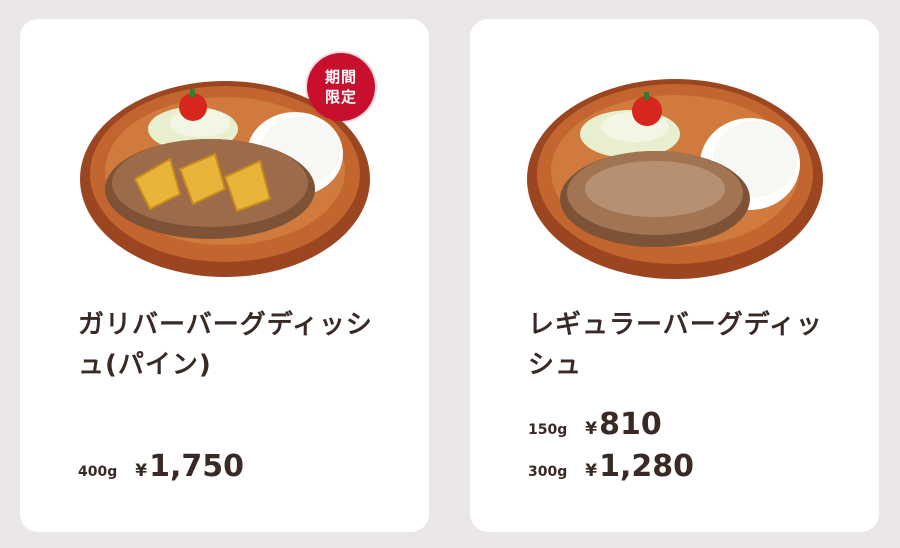 The width and height of the screenshot is (900, 548). I want to click on price-amount: 810, so click(630, 424).